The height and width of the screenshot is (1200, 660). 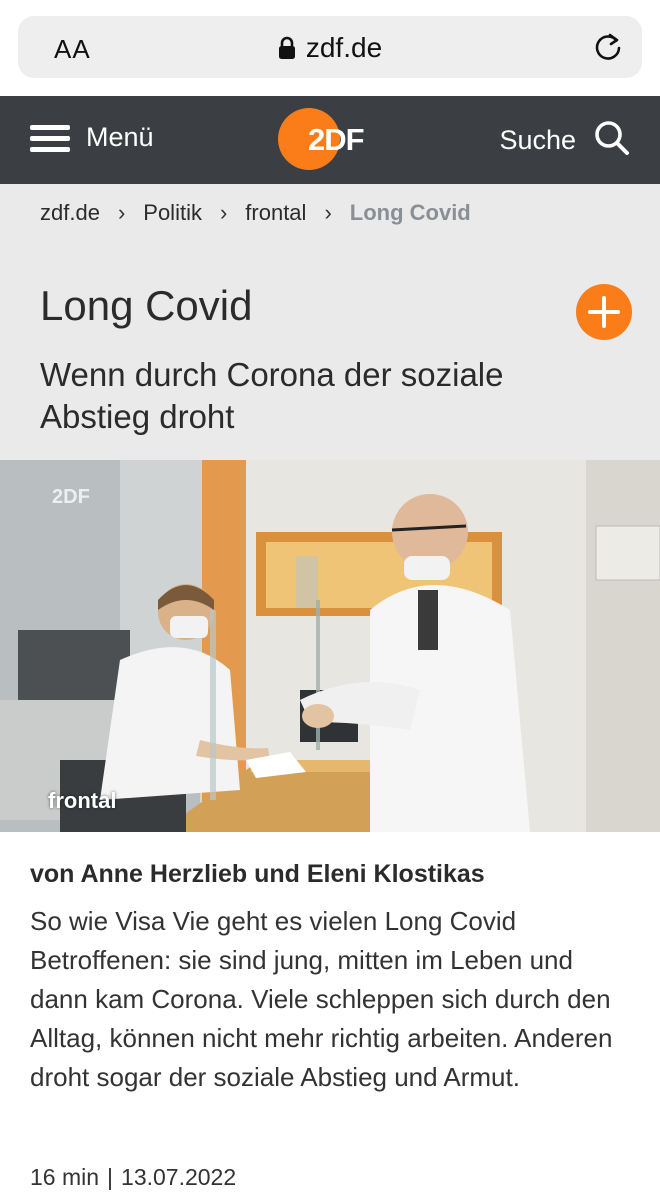 What do you see at coordinates (70, 213) in the screenshot?
I see `breadcrumb-item-zdf: zdf.de` at bounding box center [70, 213].